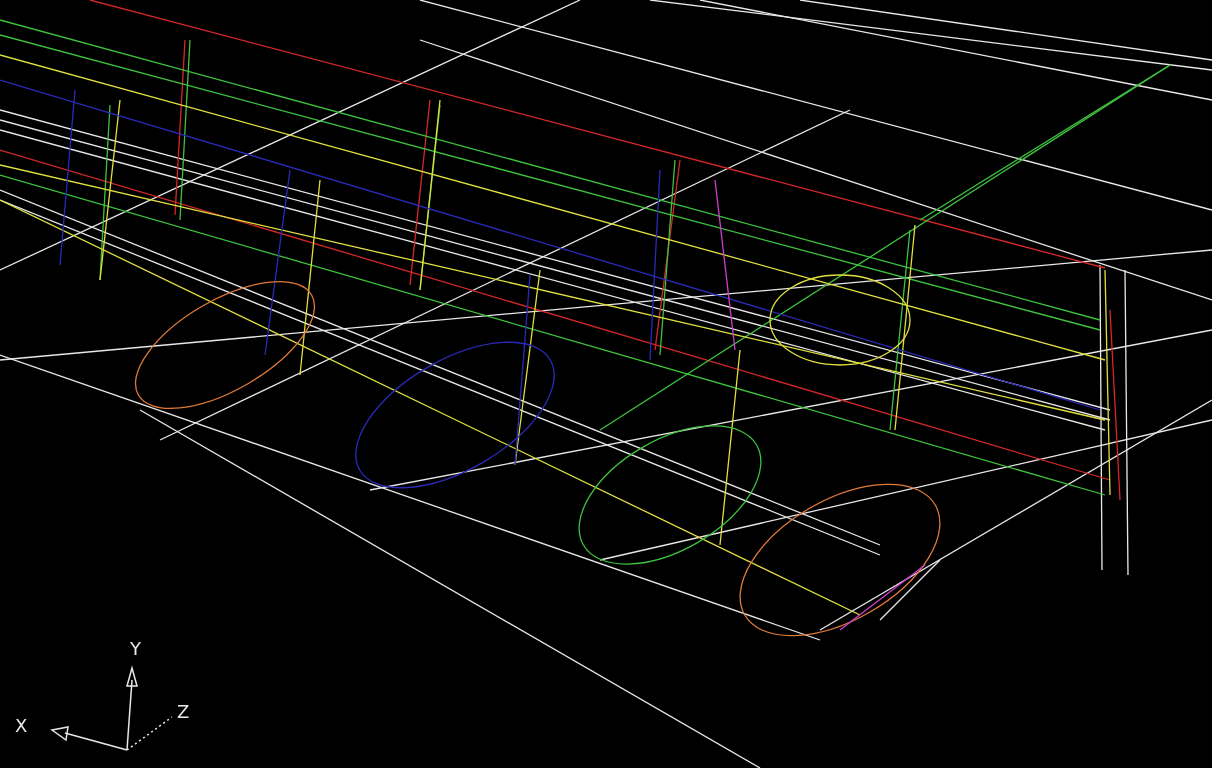 The width and height of the screenshot is (1212, 768). I want to click on axis-label: X, so click(21, 725).